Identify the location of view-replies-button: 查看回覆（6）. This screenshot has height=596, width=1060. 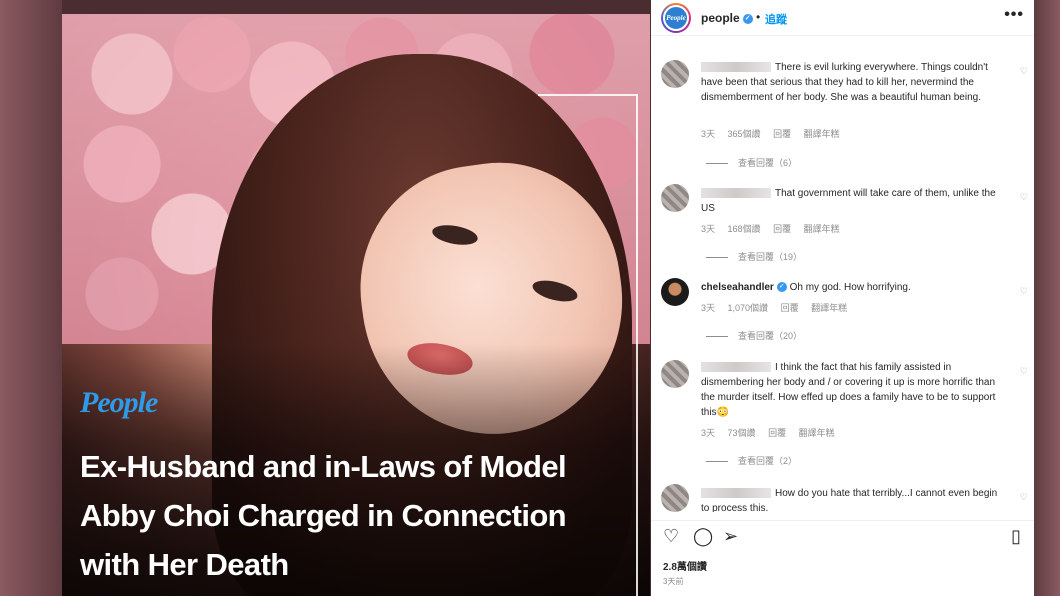
(751, 162).